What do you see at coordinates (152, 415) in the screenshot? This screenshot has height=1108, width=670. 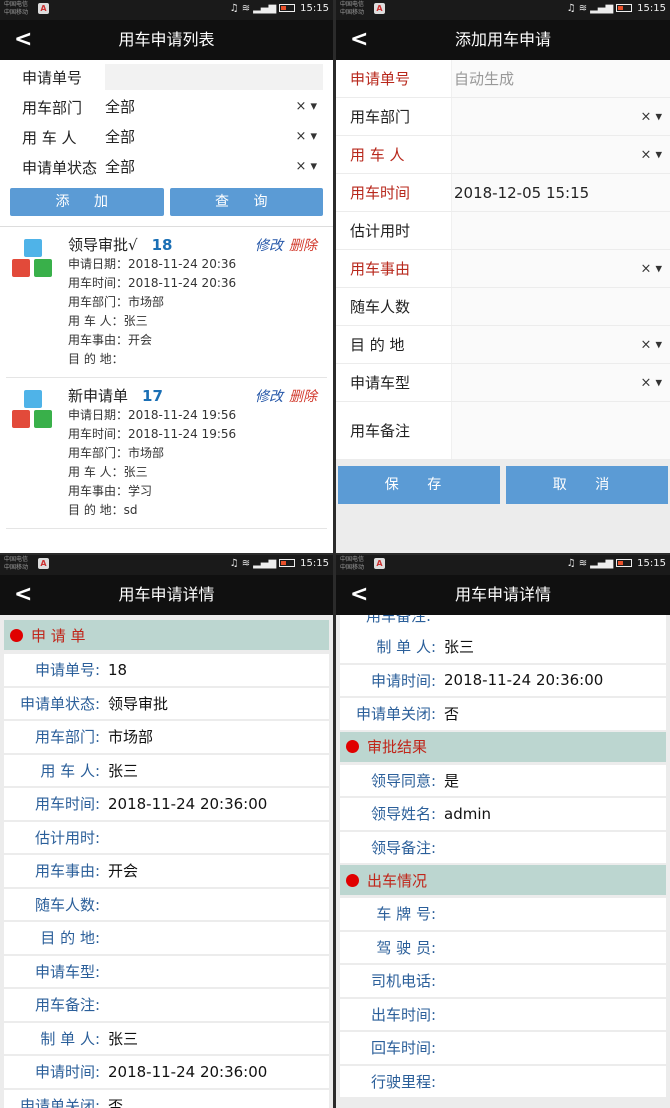 I see `item-detail-line: 申请日期：2018-11-24 19:56` at bounding box center [152, 415].